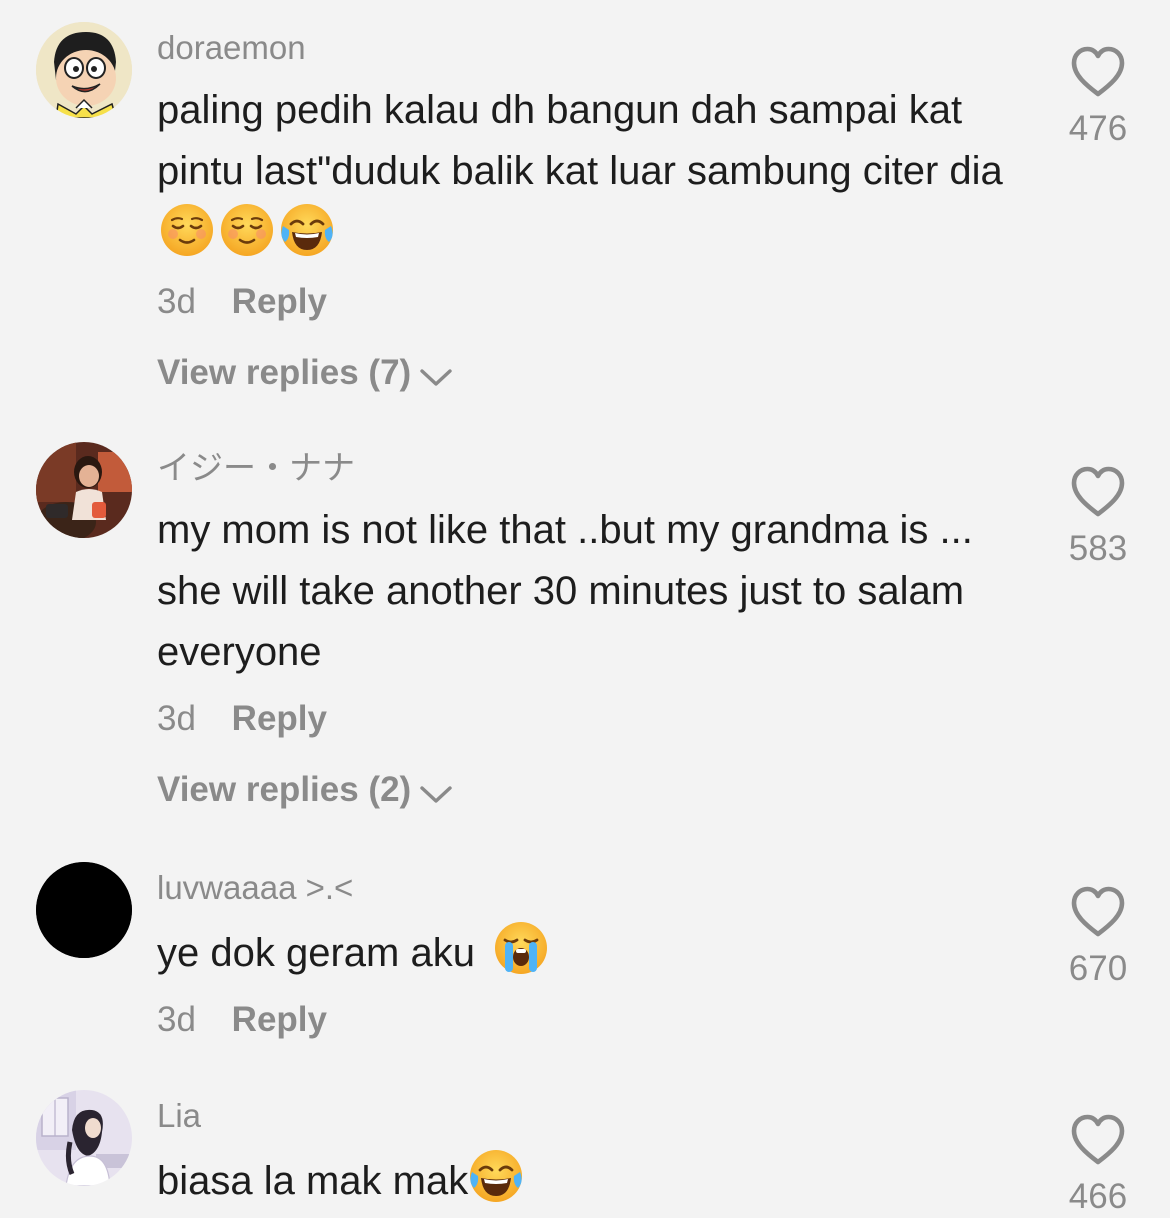 The height and width of the screenshot is (1218, 1170). I want to click on comment-text: biasa la mak mak, so click(587, 1180).